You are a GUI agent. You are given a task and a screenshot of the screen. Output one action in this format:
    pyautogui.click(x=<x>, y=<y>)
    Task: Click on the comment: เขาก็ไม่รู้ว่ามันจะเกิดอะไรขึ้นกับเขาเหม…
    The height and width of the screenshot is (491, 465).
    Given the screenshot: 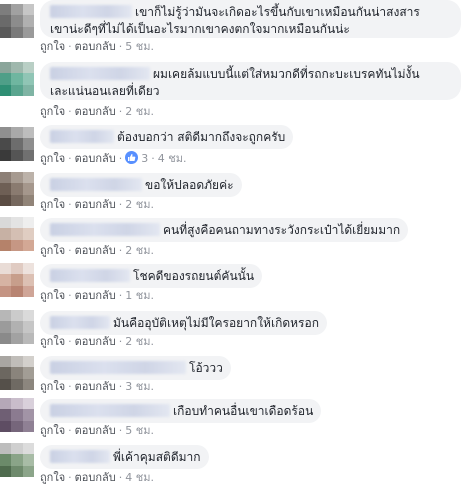 What is the action you would take?
    pyautogui.click(x=232, y=29)
    